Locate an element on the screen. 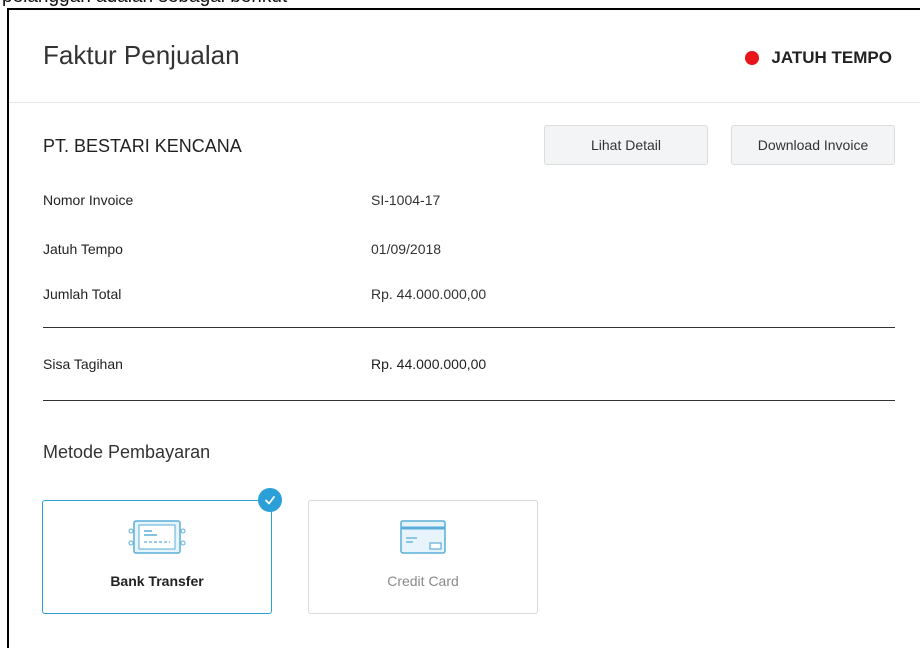 The height and width of the screenshot is (648, 920). card-header: Faktur Penjualan JATUH TEMPO is located at coordinates (464, 56).